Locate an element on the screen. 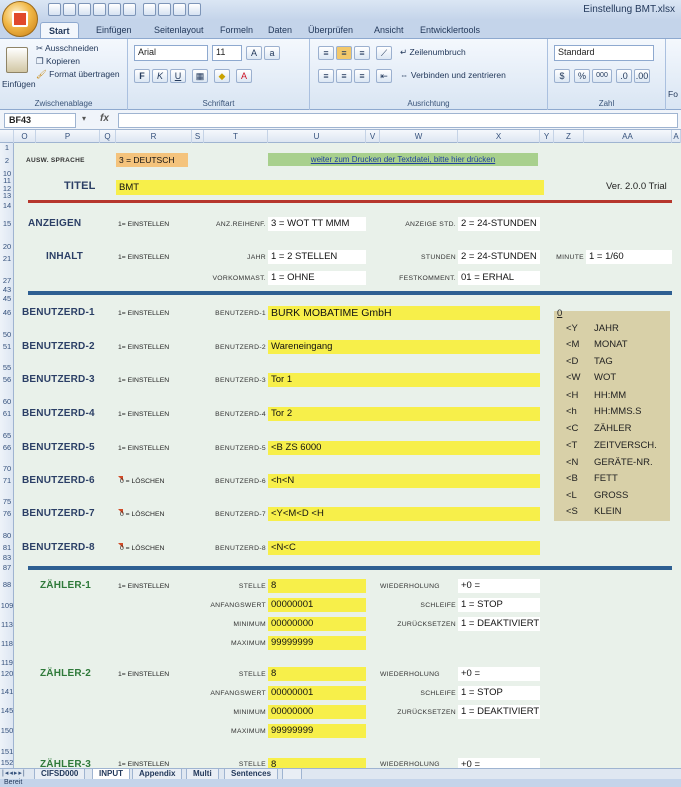 The width and height of the screenshot is (681, 787). column-header: Z is located at coordinates (569, 136).